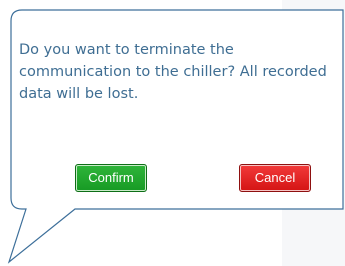 This screenshot has width=345, height=266. I want to click on cancel-button: Cancel, so click(275, 178).